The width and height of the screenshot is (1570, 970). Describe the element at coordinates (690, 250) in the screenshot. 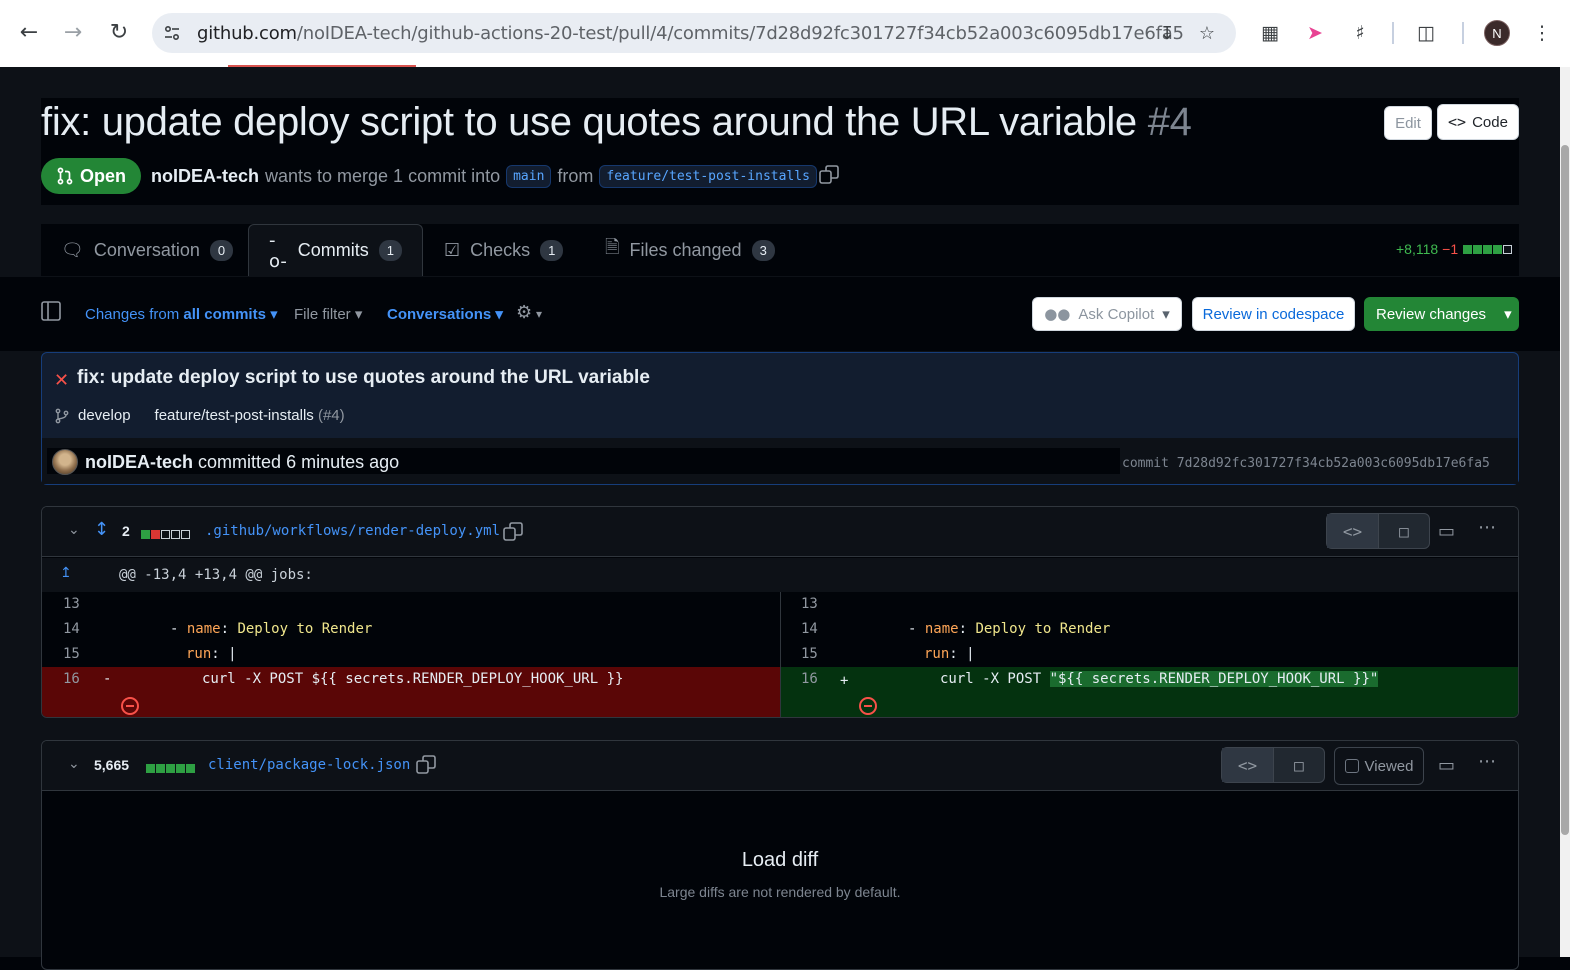

I see `tab-files-changed: 🗎 Files changed 3` at that location.